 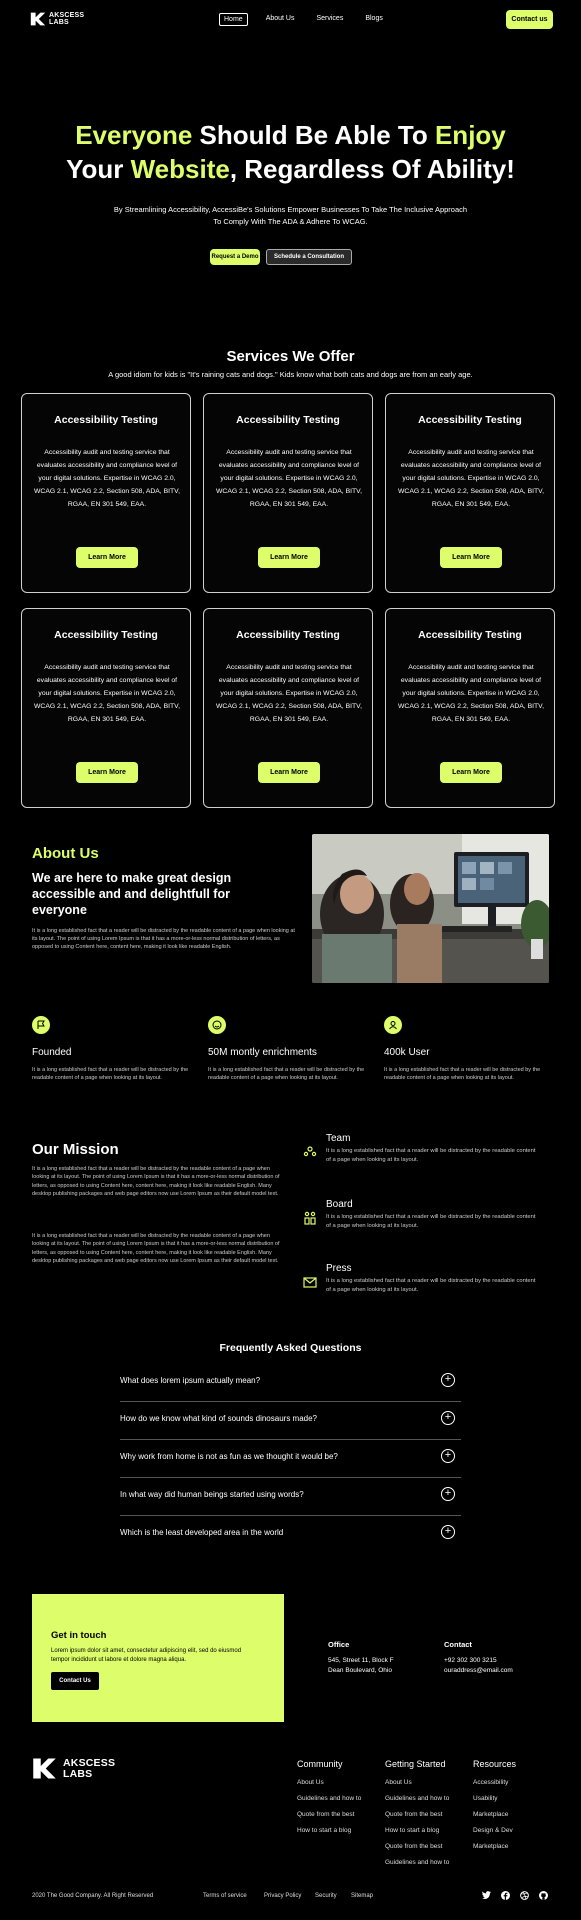 I want to click on footer-link: Usability, so click(x=494, y=1798).